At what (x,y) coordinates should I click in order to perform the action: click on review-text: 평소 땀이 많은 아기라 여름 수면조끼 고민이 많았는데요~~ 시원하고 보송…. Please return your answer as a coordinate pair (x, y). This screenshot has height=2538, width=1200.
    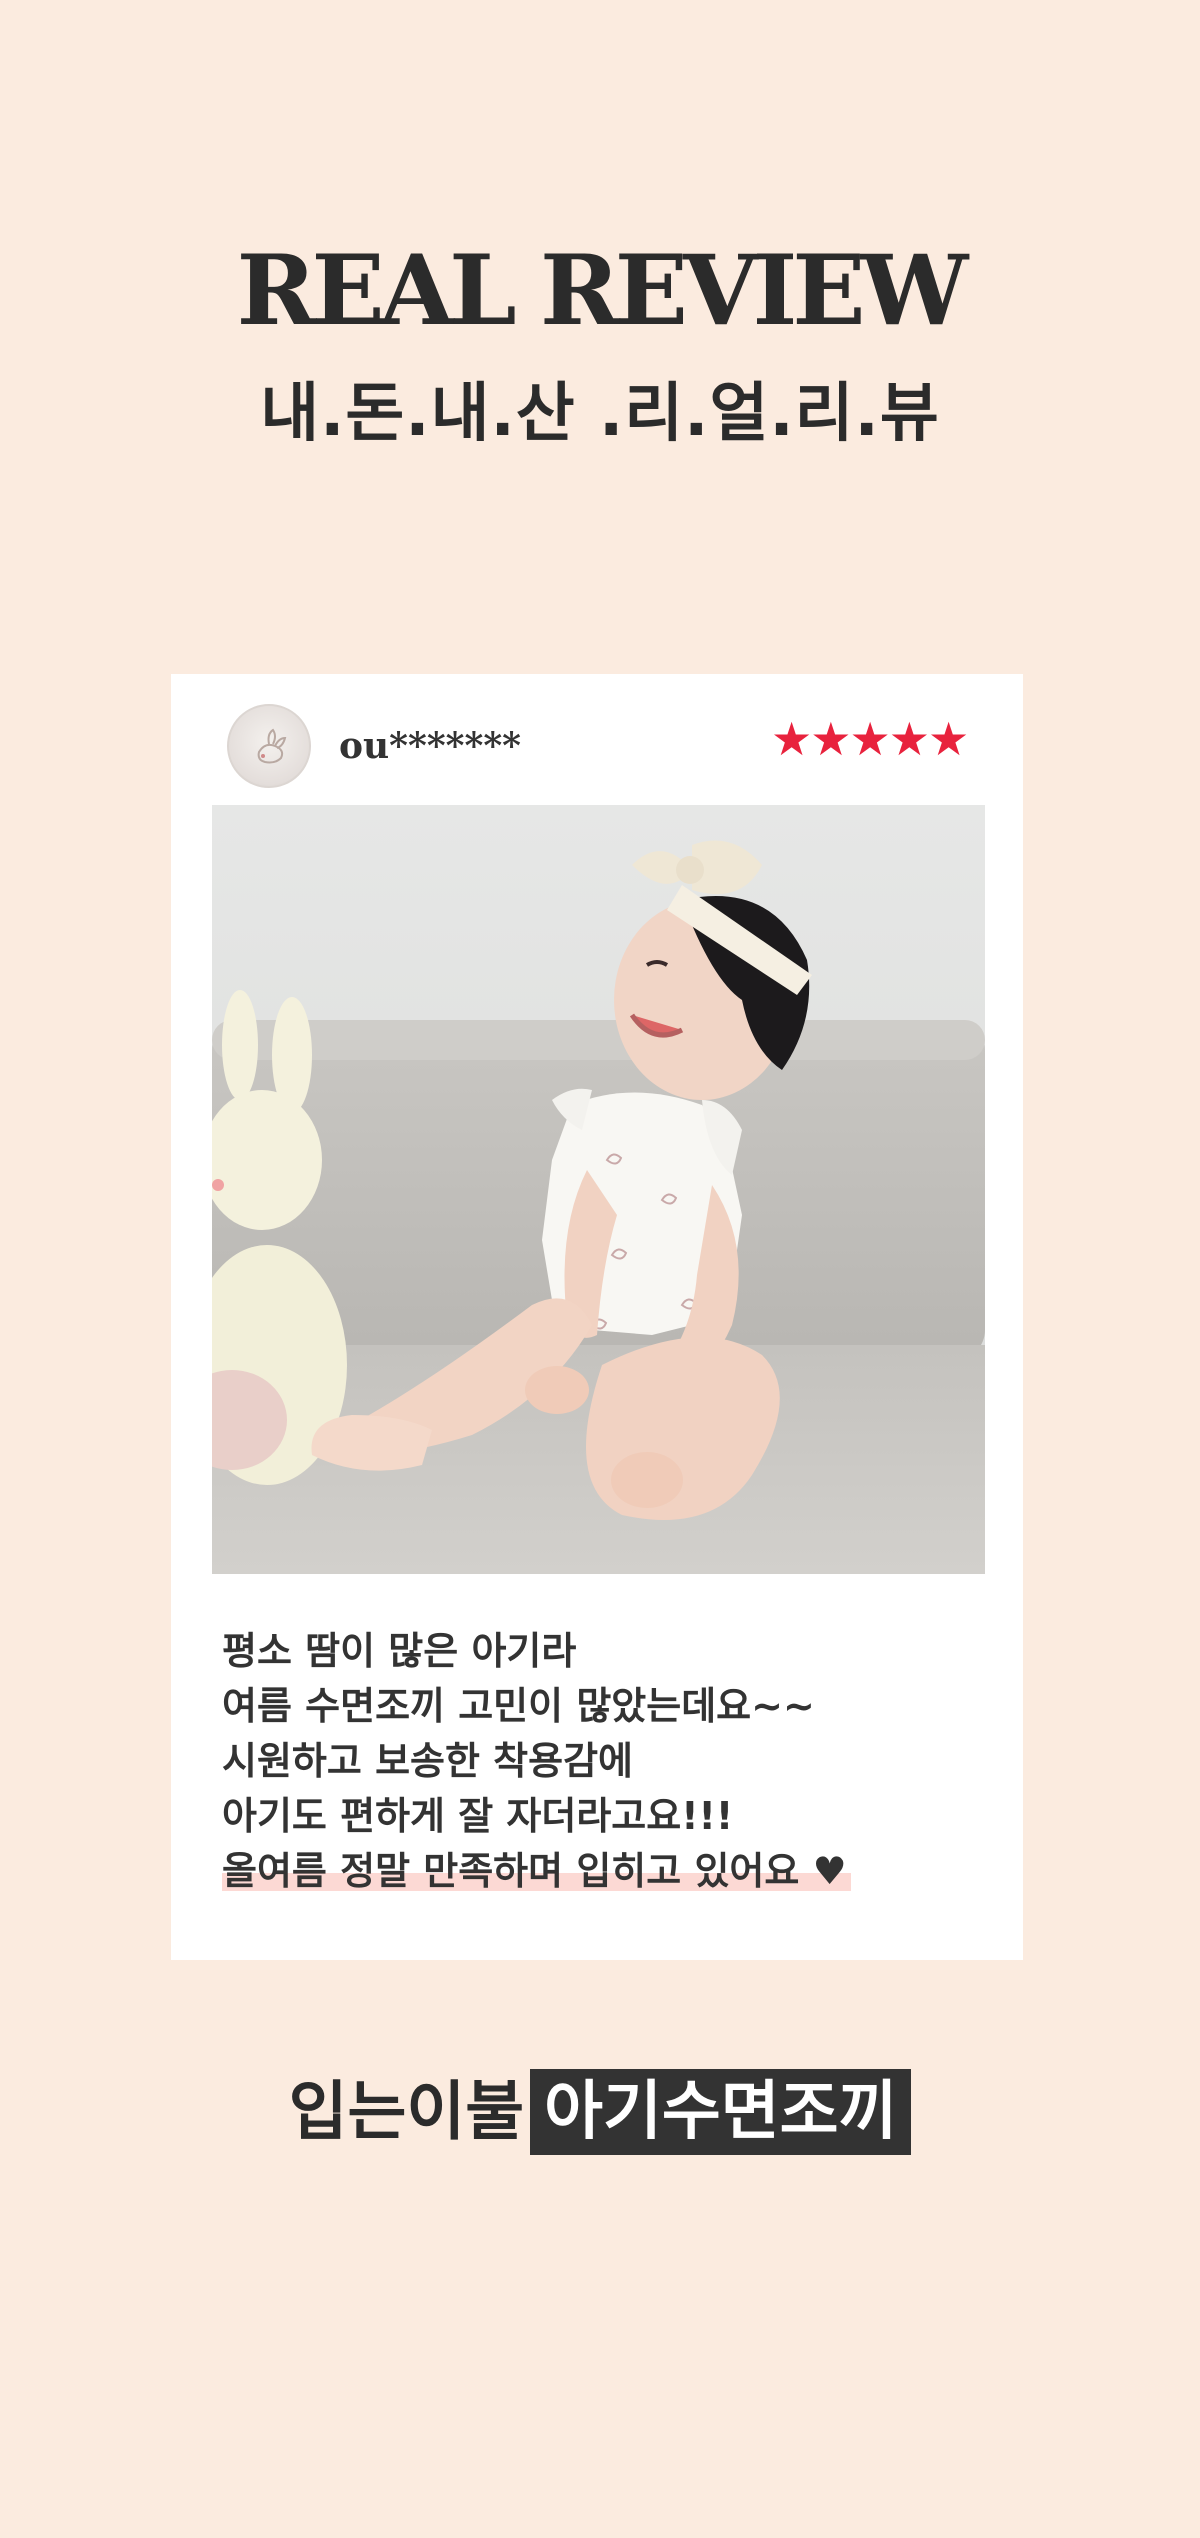
    Looking at the image, I should click on (536, 1761).